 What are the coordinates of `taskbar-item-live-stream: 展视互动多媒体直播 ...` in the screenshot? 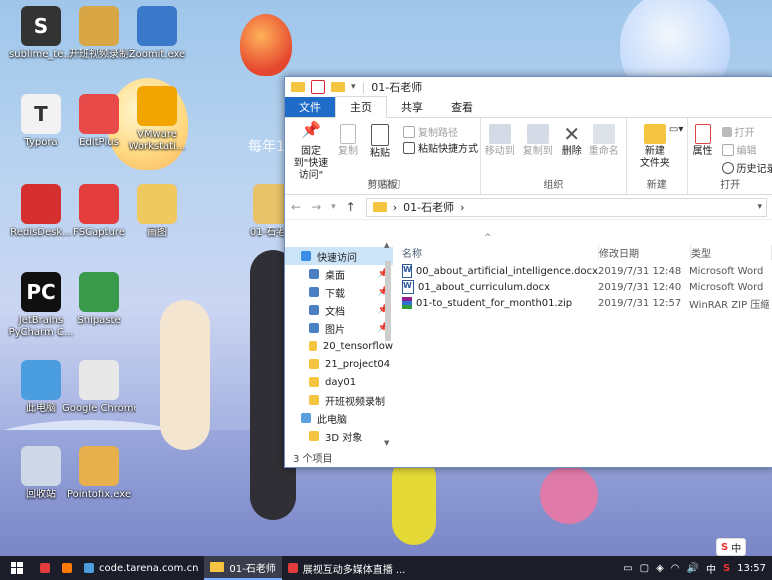 It's located at (347, 568).